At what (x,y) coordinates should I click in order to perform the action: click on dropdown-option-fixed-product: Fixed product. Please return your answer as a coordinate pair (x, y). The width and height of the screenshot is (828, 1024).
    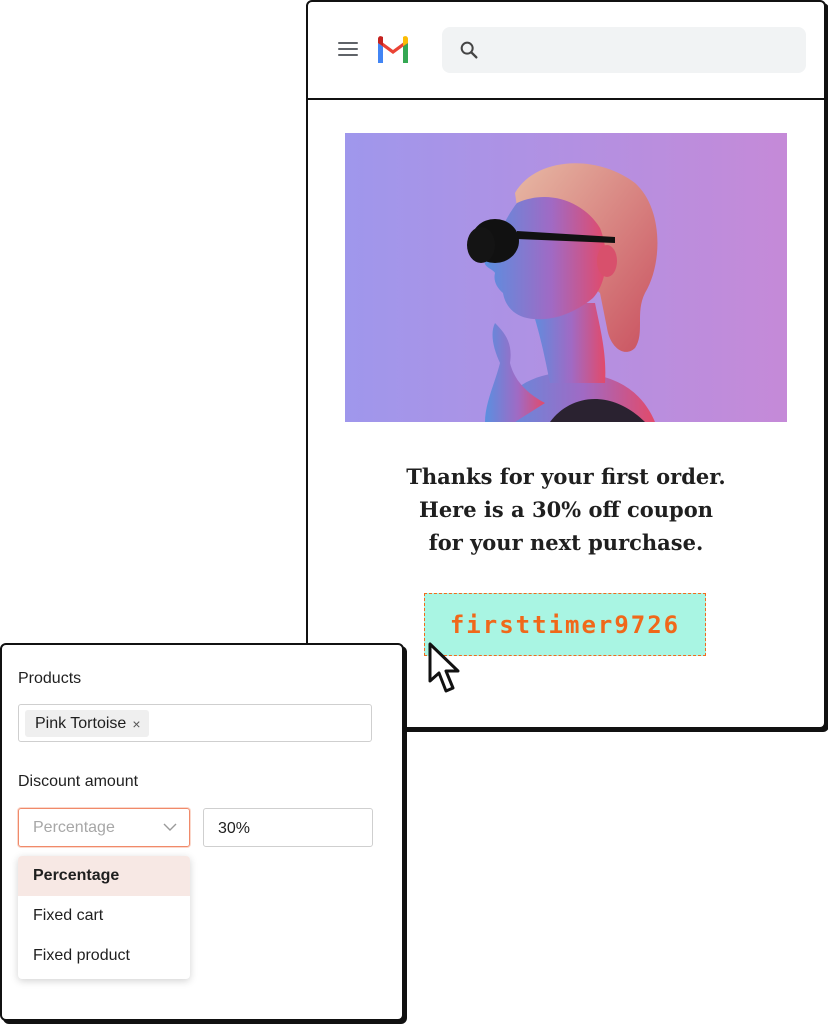
    Looking at the image, I should click on (104, 956).